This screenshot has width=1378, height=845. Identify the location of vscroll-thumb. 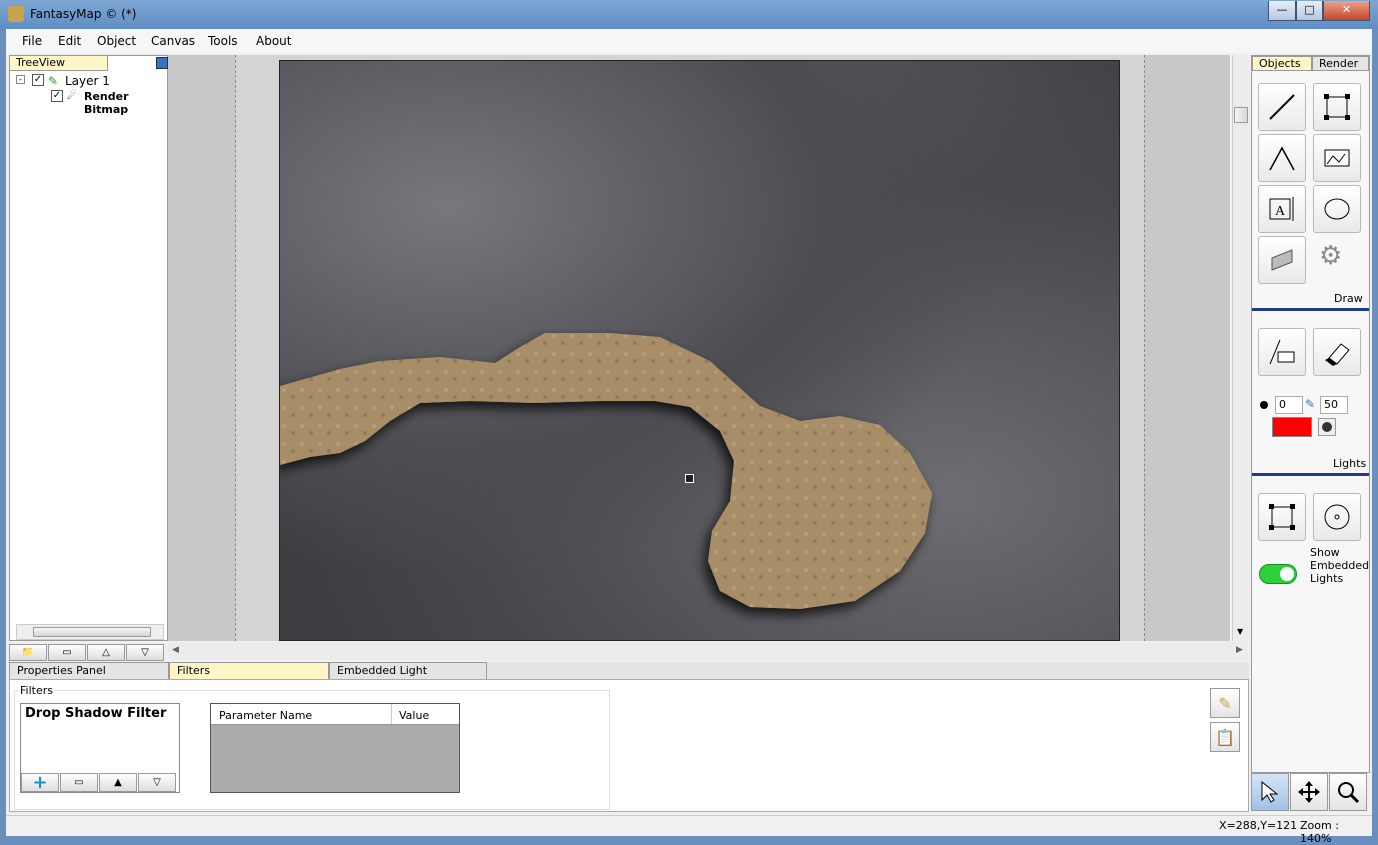
(1241, 115).